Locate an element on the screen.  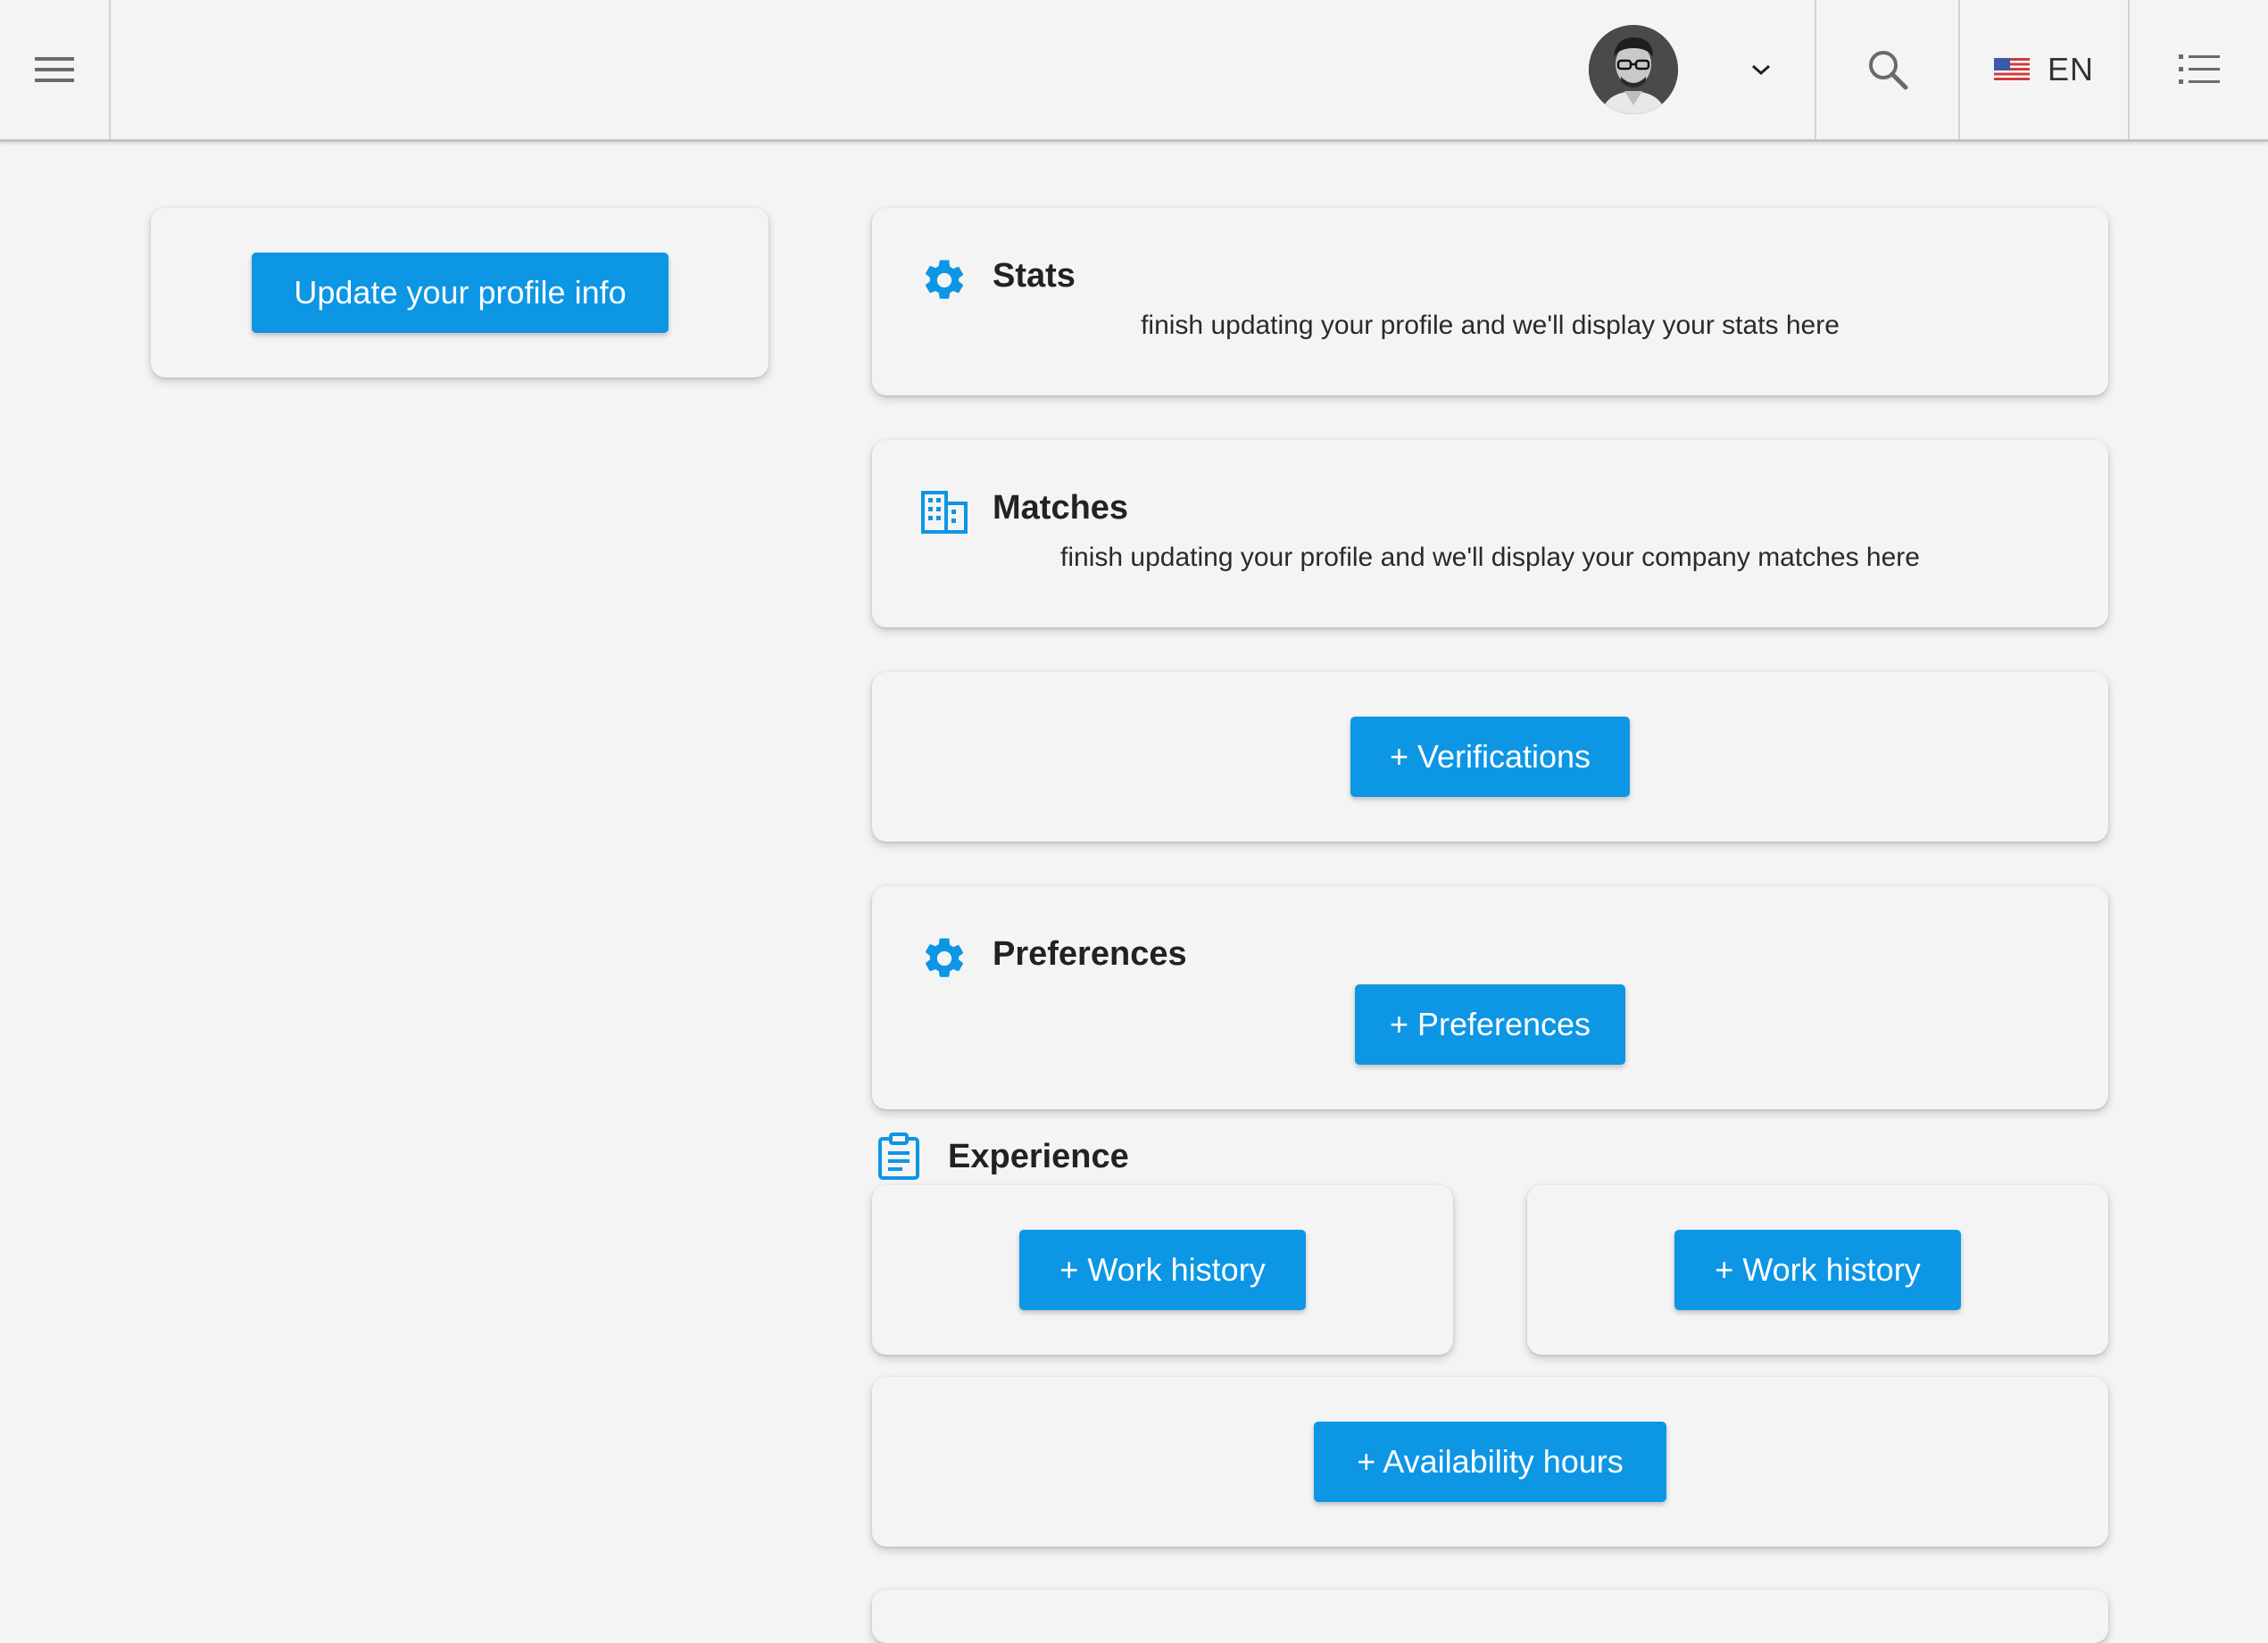
add-preferences-button: + Preferences is located at coordinates (1490, 1024).